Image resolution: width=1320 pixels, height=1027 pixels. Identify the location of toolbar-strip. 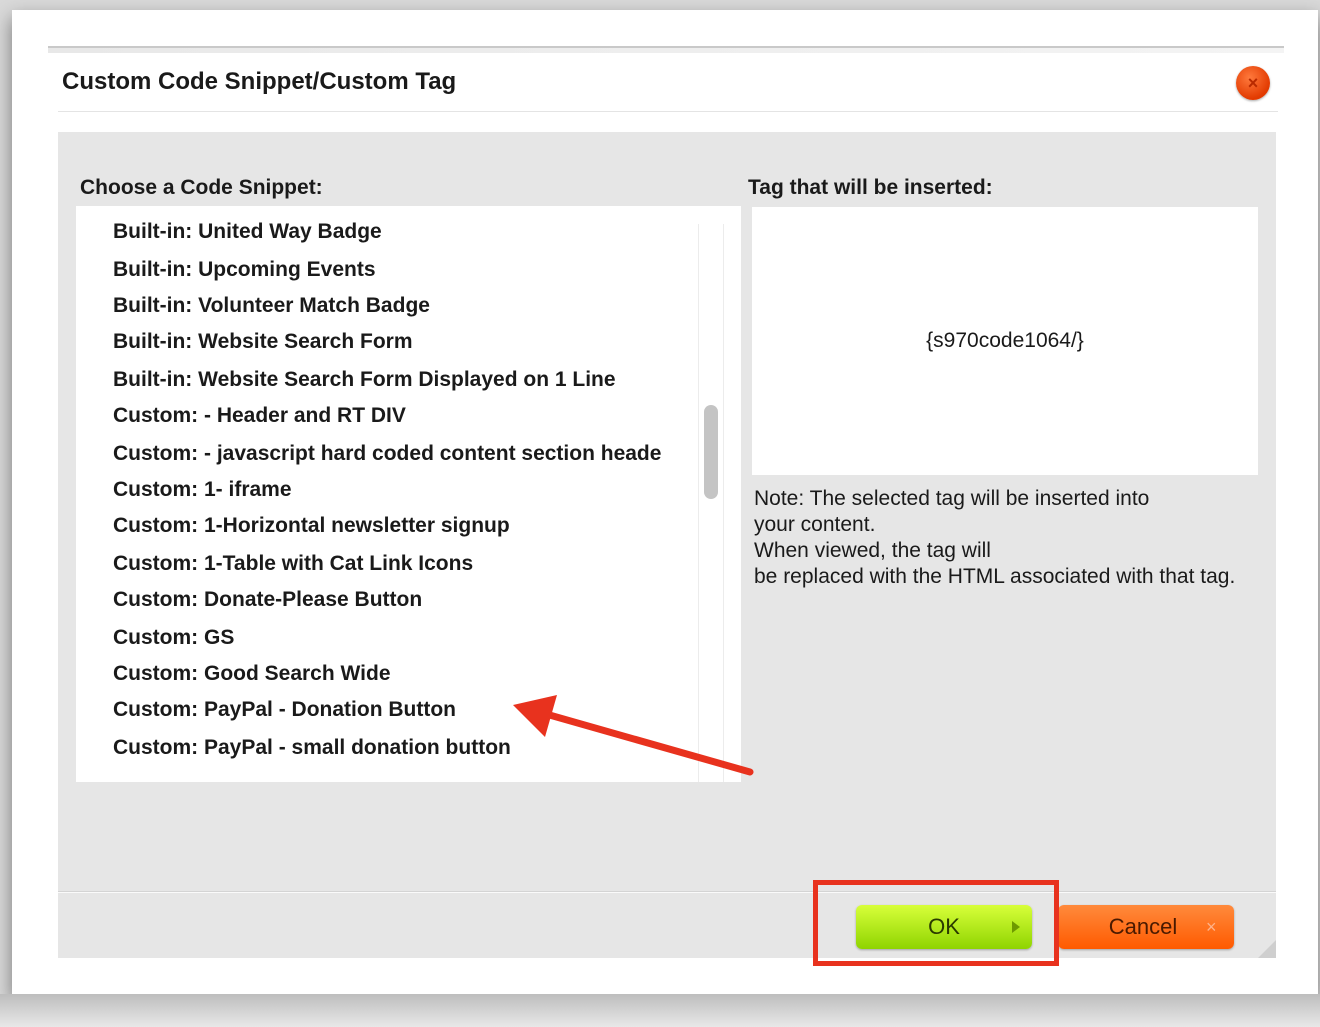
(666, 49).